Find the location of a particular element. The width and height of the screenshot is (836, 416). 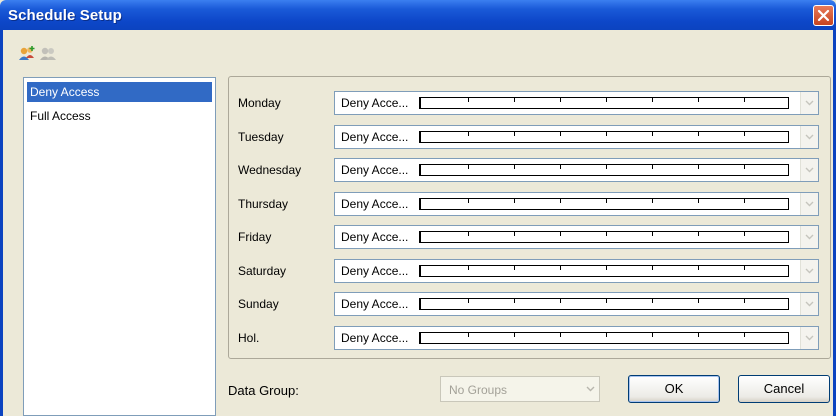

data-group-value: No Groups is located at coordinates (478, 390).